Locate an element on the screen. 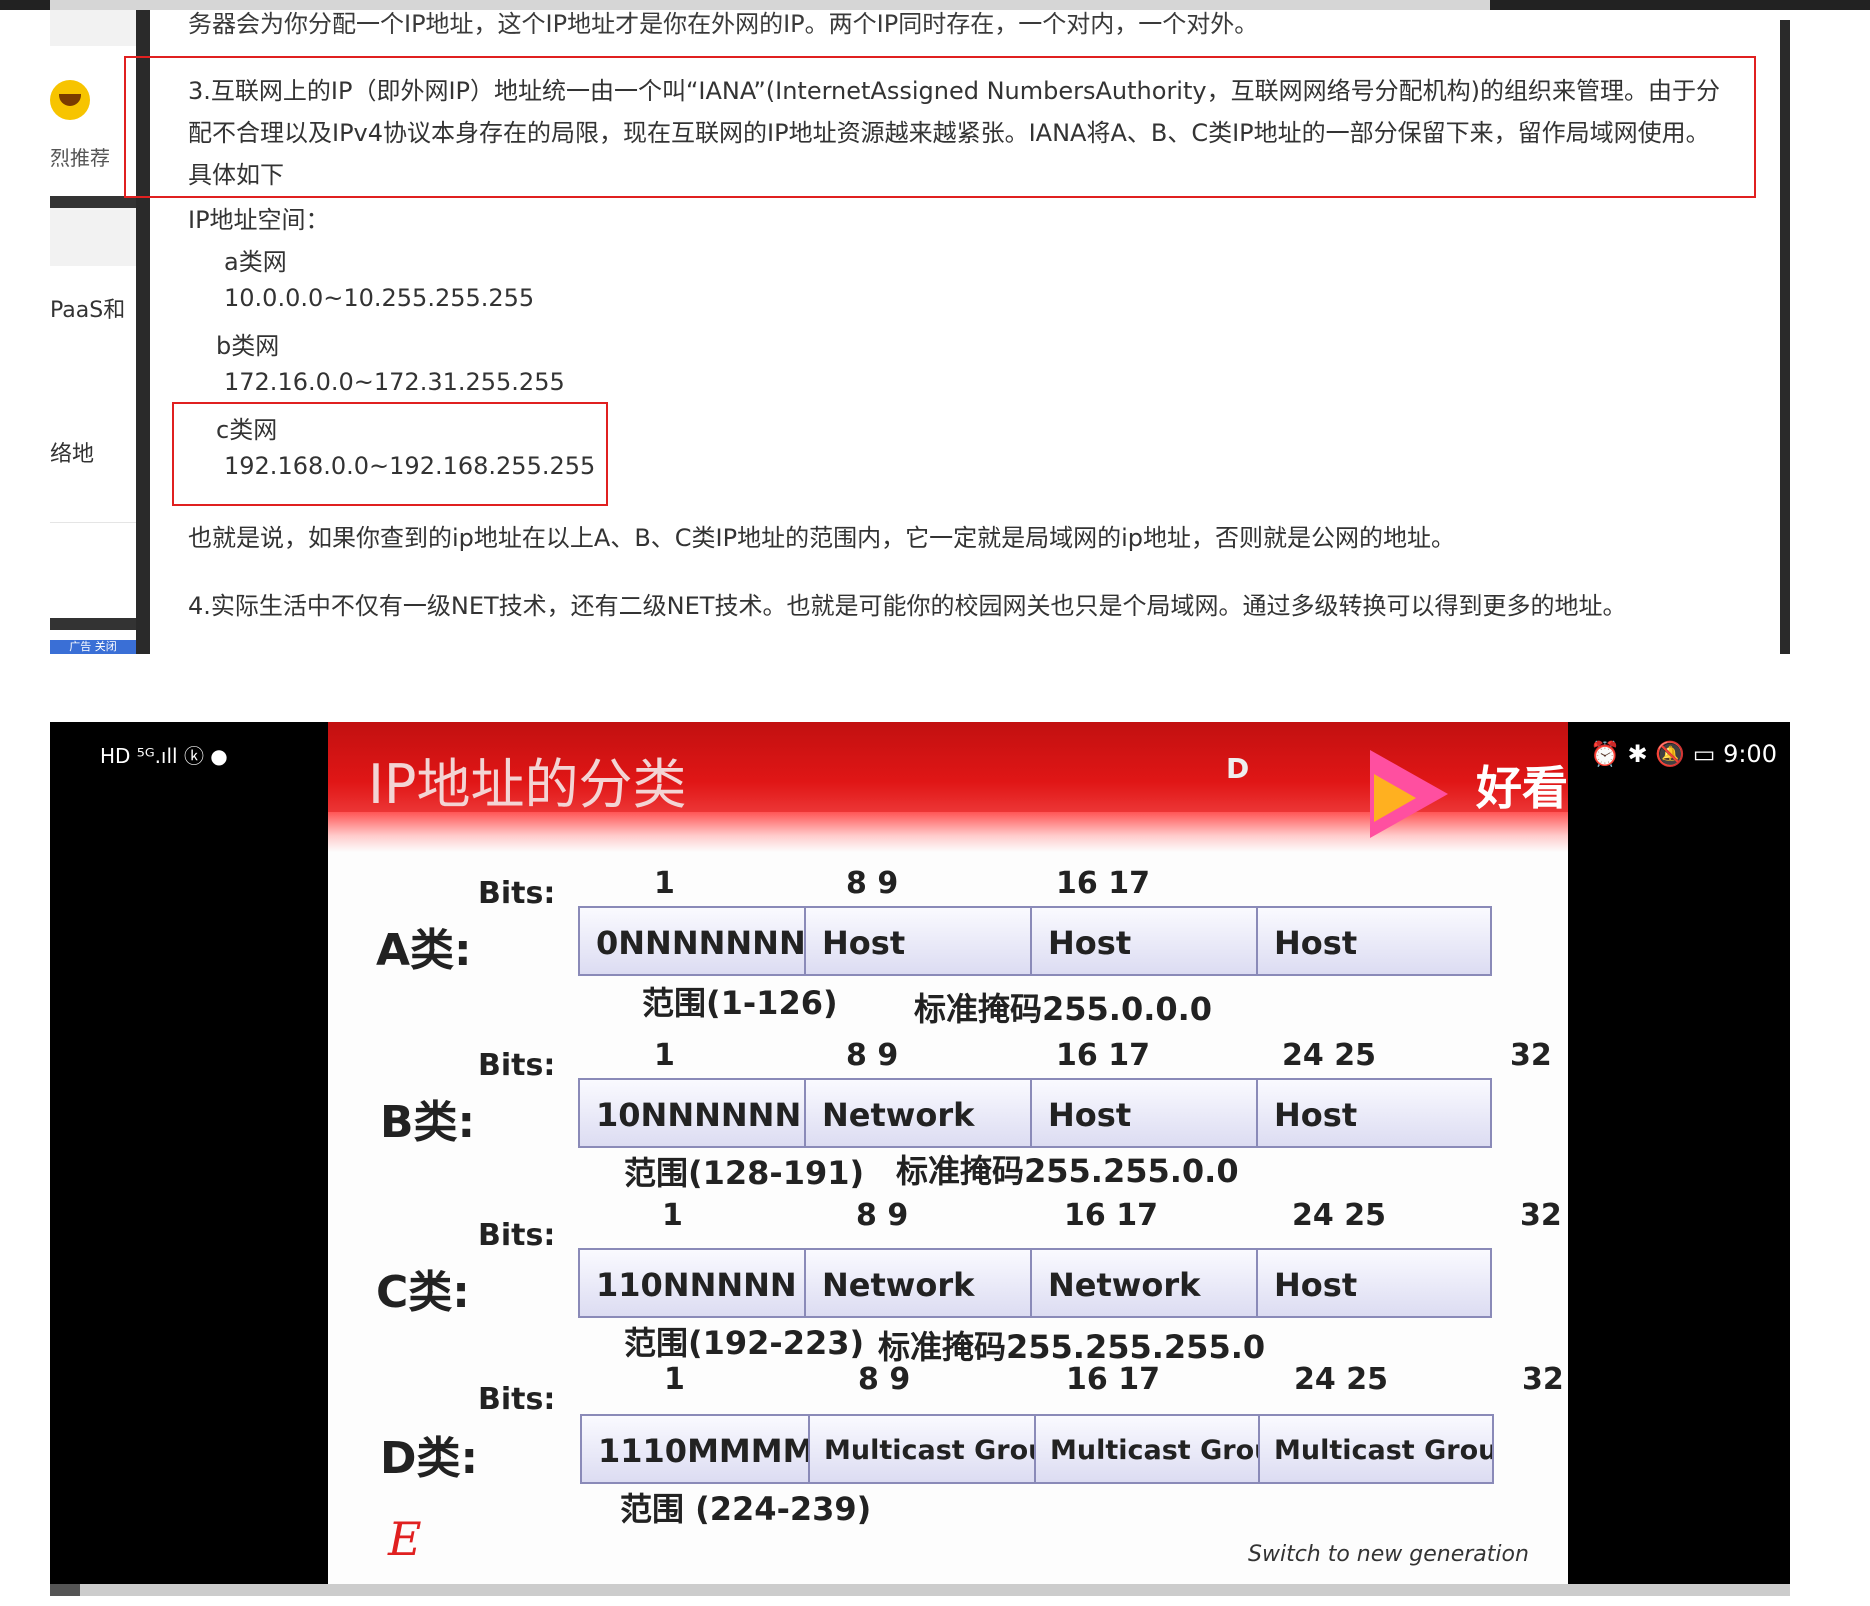  ip-space-label: IP地址空间： is located at coordinates (259, 220).